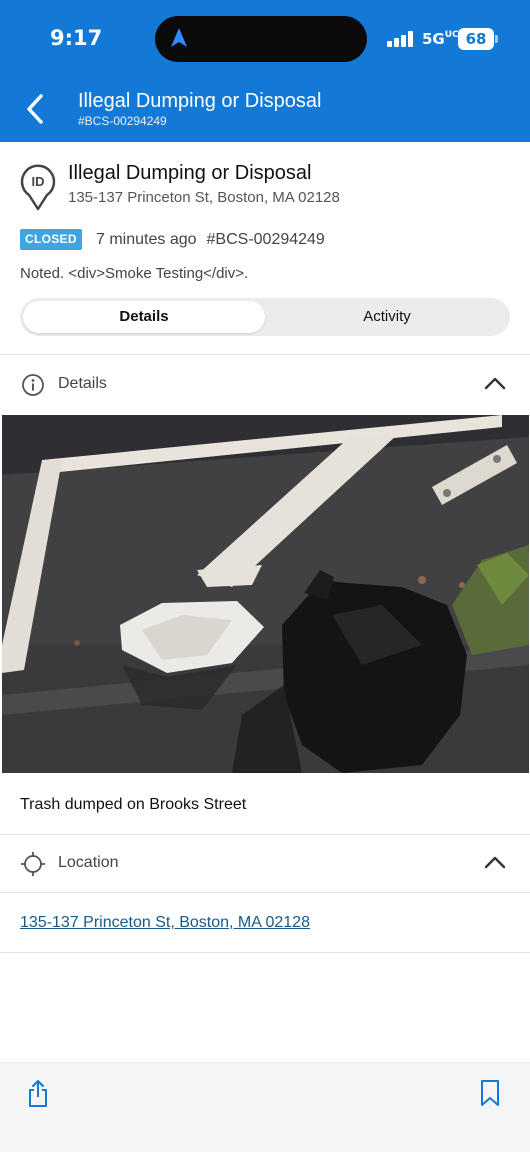 Image resolution: width=530 pixels, height=1152 pixels. Describe the element at coordinates (33, 864) in the screenshot. I see `crosshair-icon` at that location.